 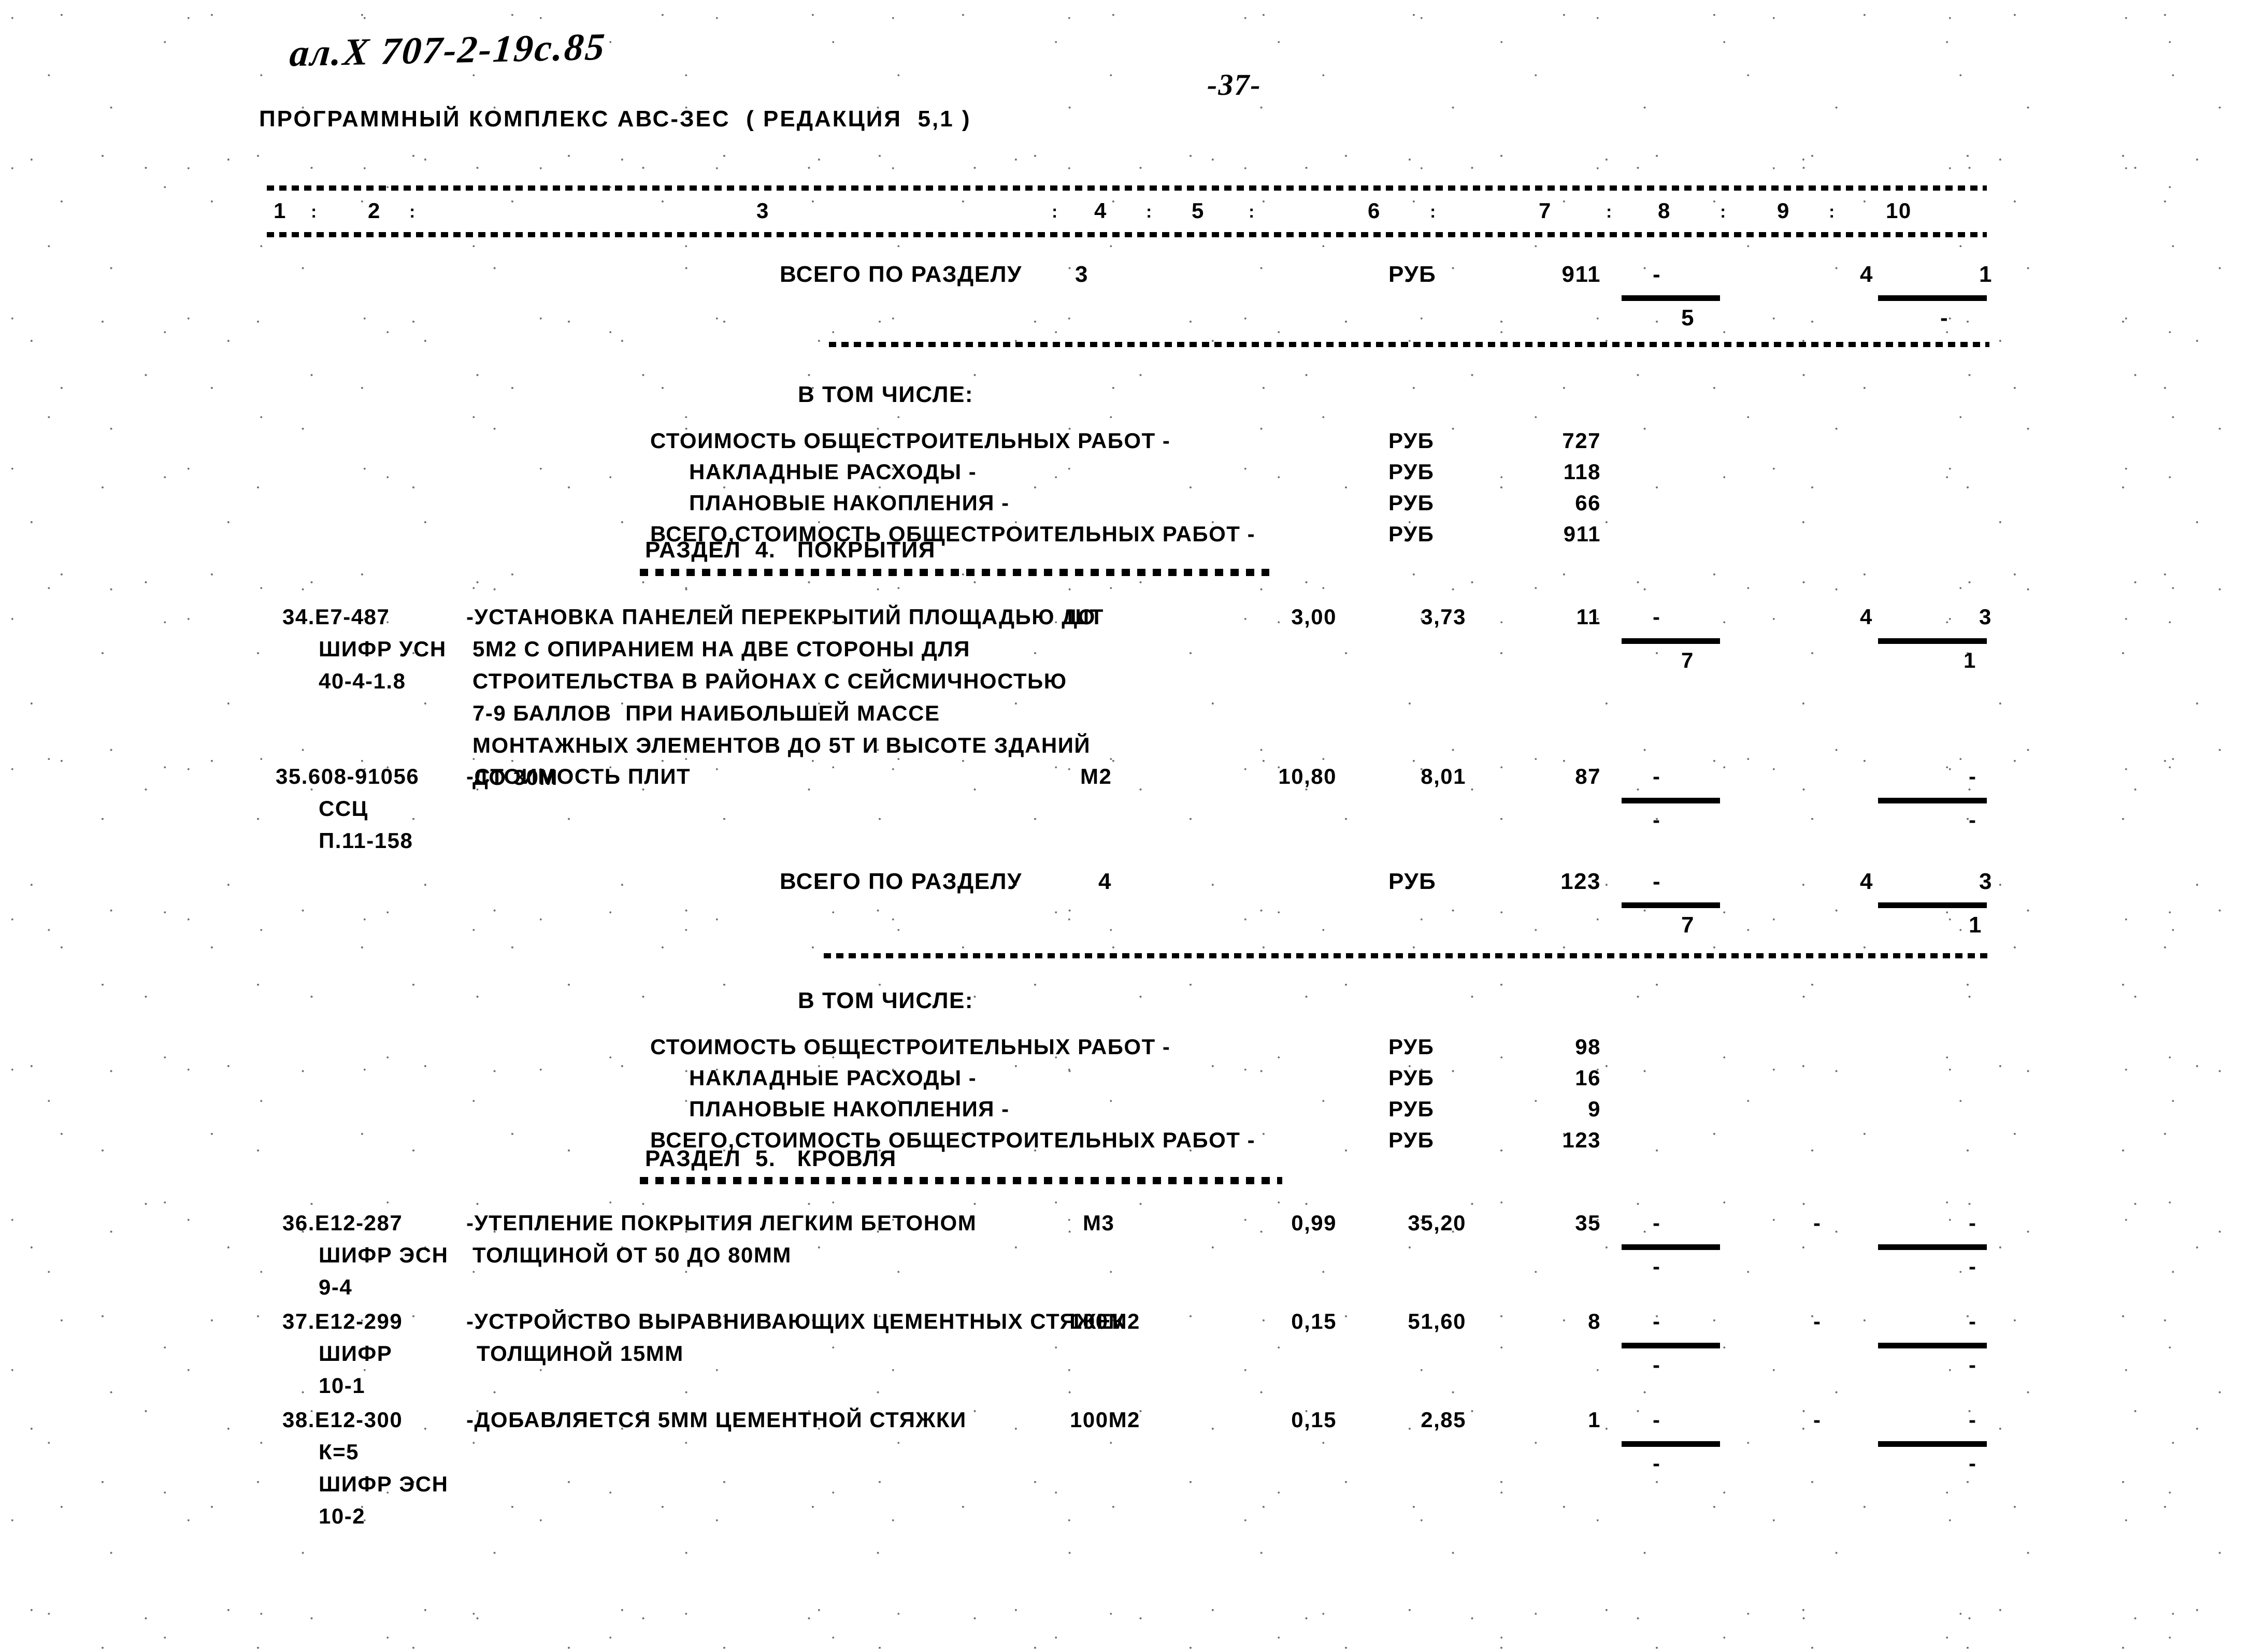 What do you see at coordinates (1314, 1223) in the screenshot?
I see `item-qty: 0,99` at bounding box center [1314, 1223].